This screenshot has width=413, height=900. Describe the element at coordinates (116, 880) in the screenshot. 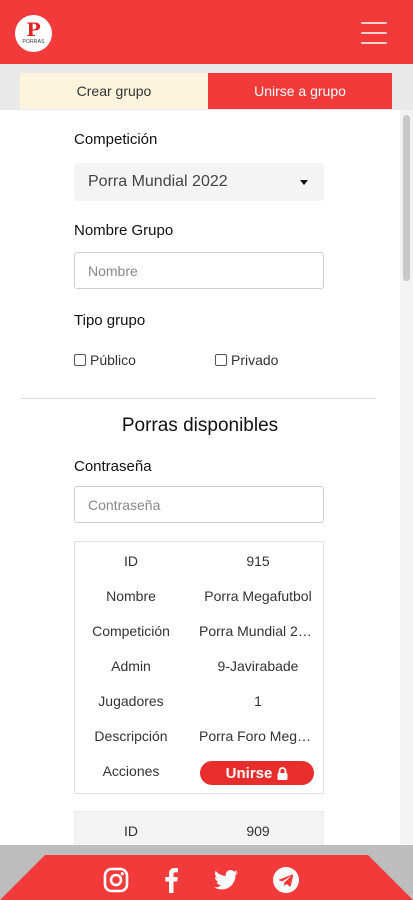

I see `instagram-icon` at that location.